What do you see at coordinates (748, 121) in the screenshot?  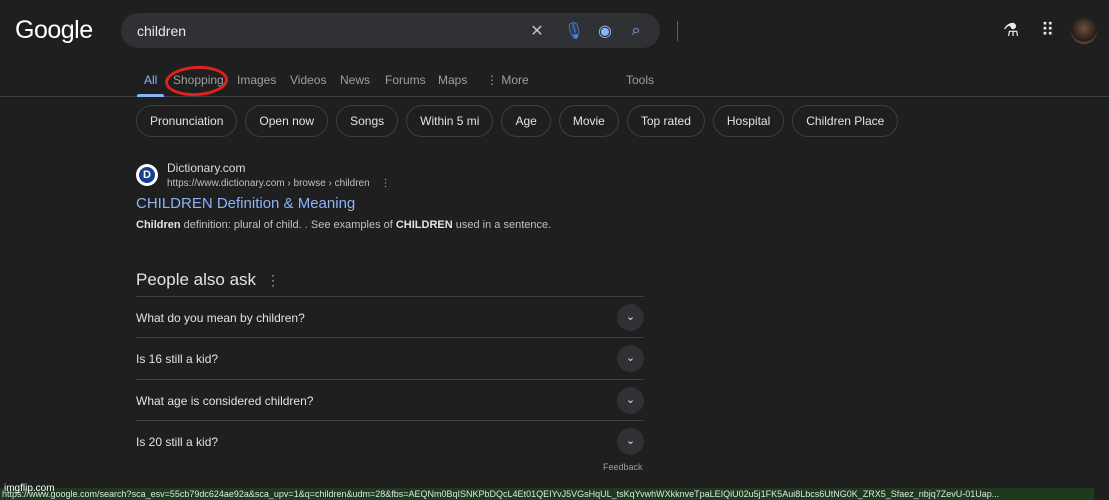 I see `chip-hospital: Hospital` at bounding box center [748, 121].